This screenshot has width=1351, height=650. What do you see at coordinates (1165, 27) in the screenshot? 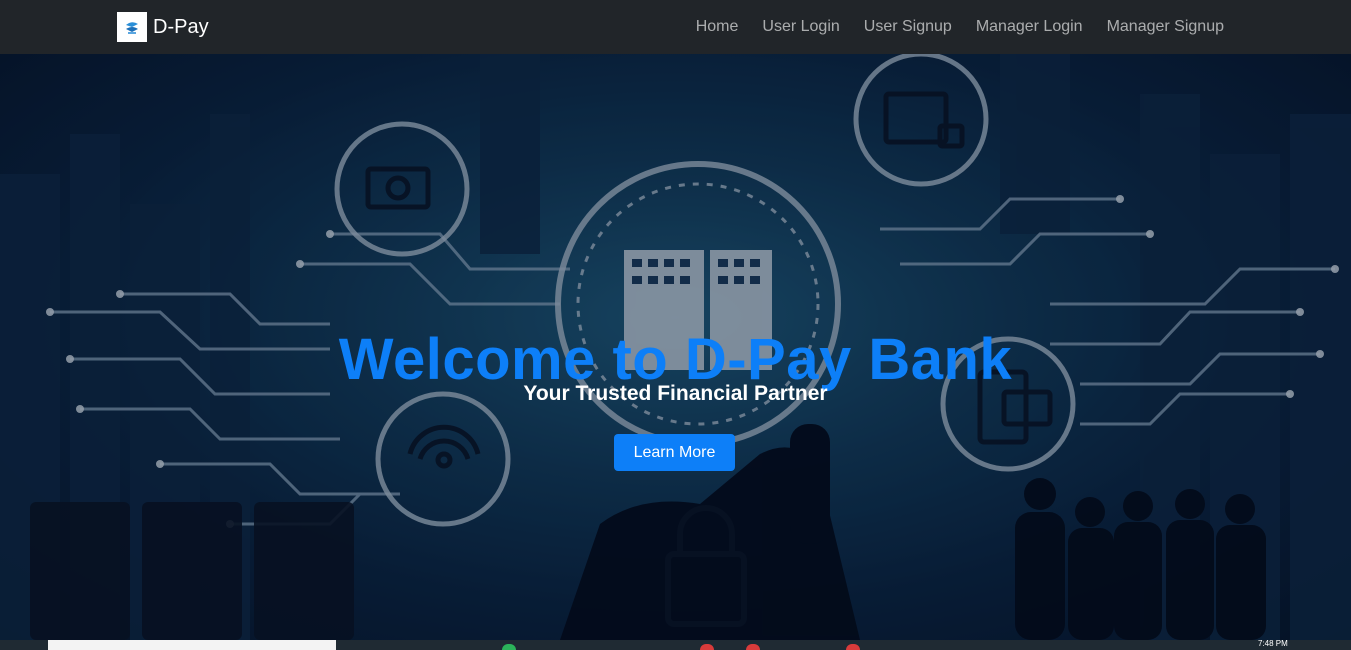
I see `nav-manager-signup-link: Manager Signup` at bounding box center [1165, 27].